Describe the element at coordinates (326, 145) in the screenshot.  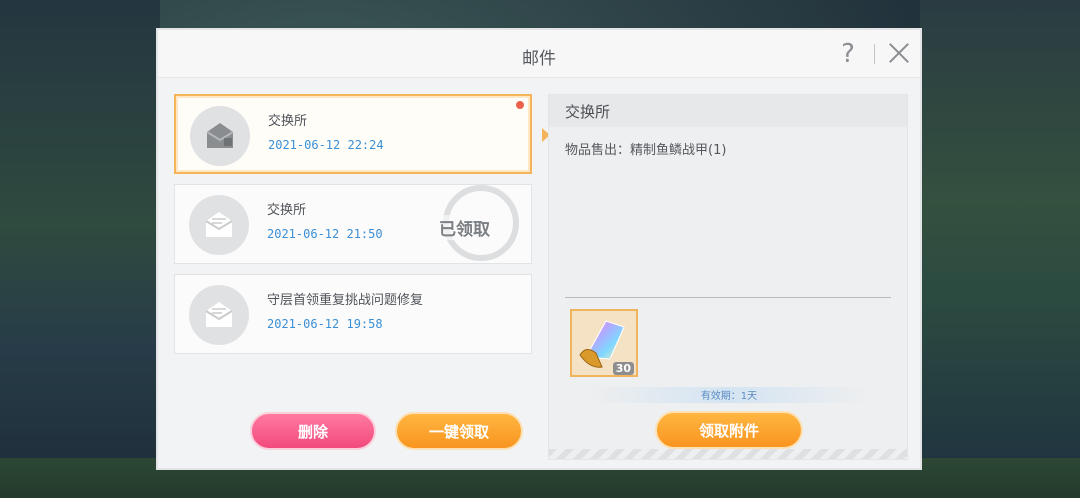
I see `mail-date: 2021-06-12 22:24` at that location.